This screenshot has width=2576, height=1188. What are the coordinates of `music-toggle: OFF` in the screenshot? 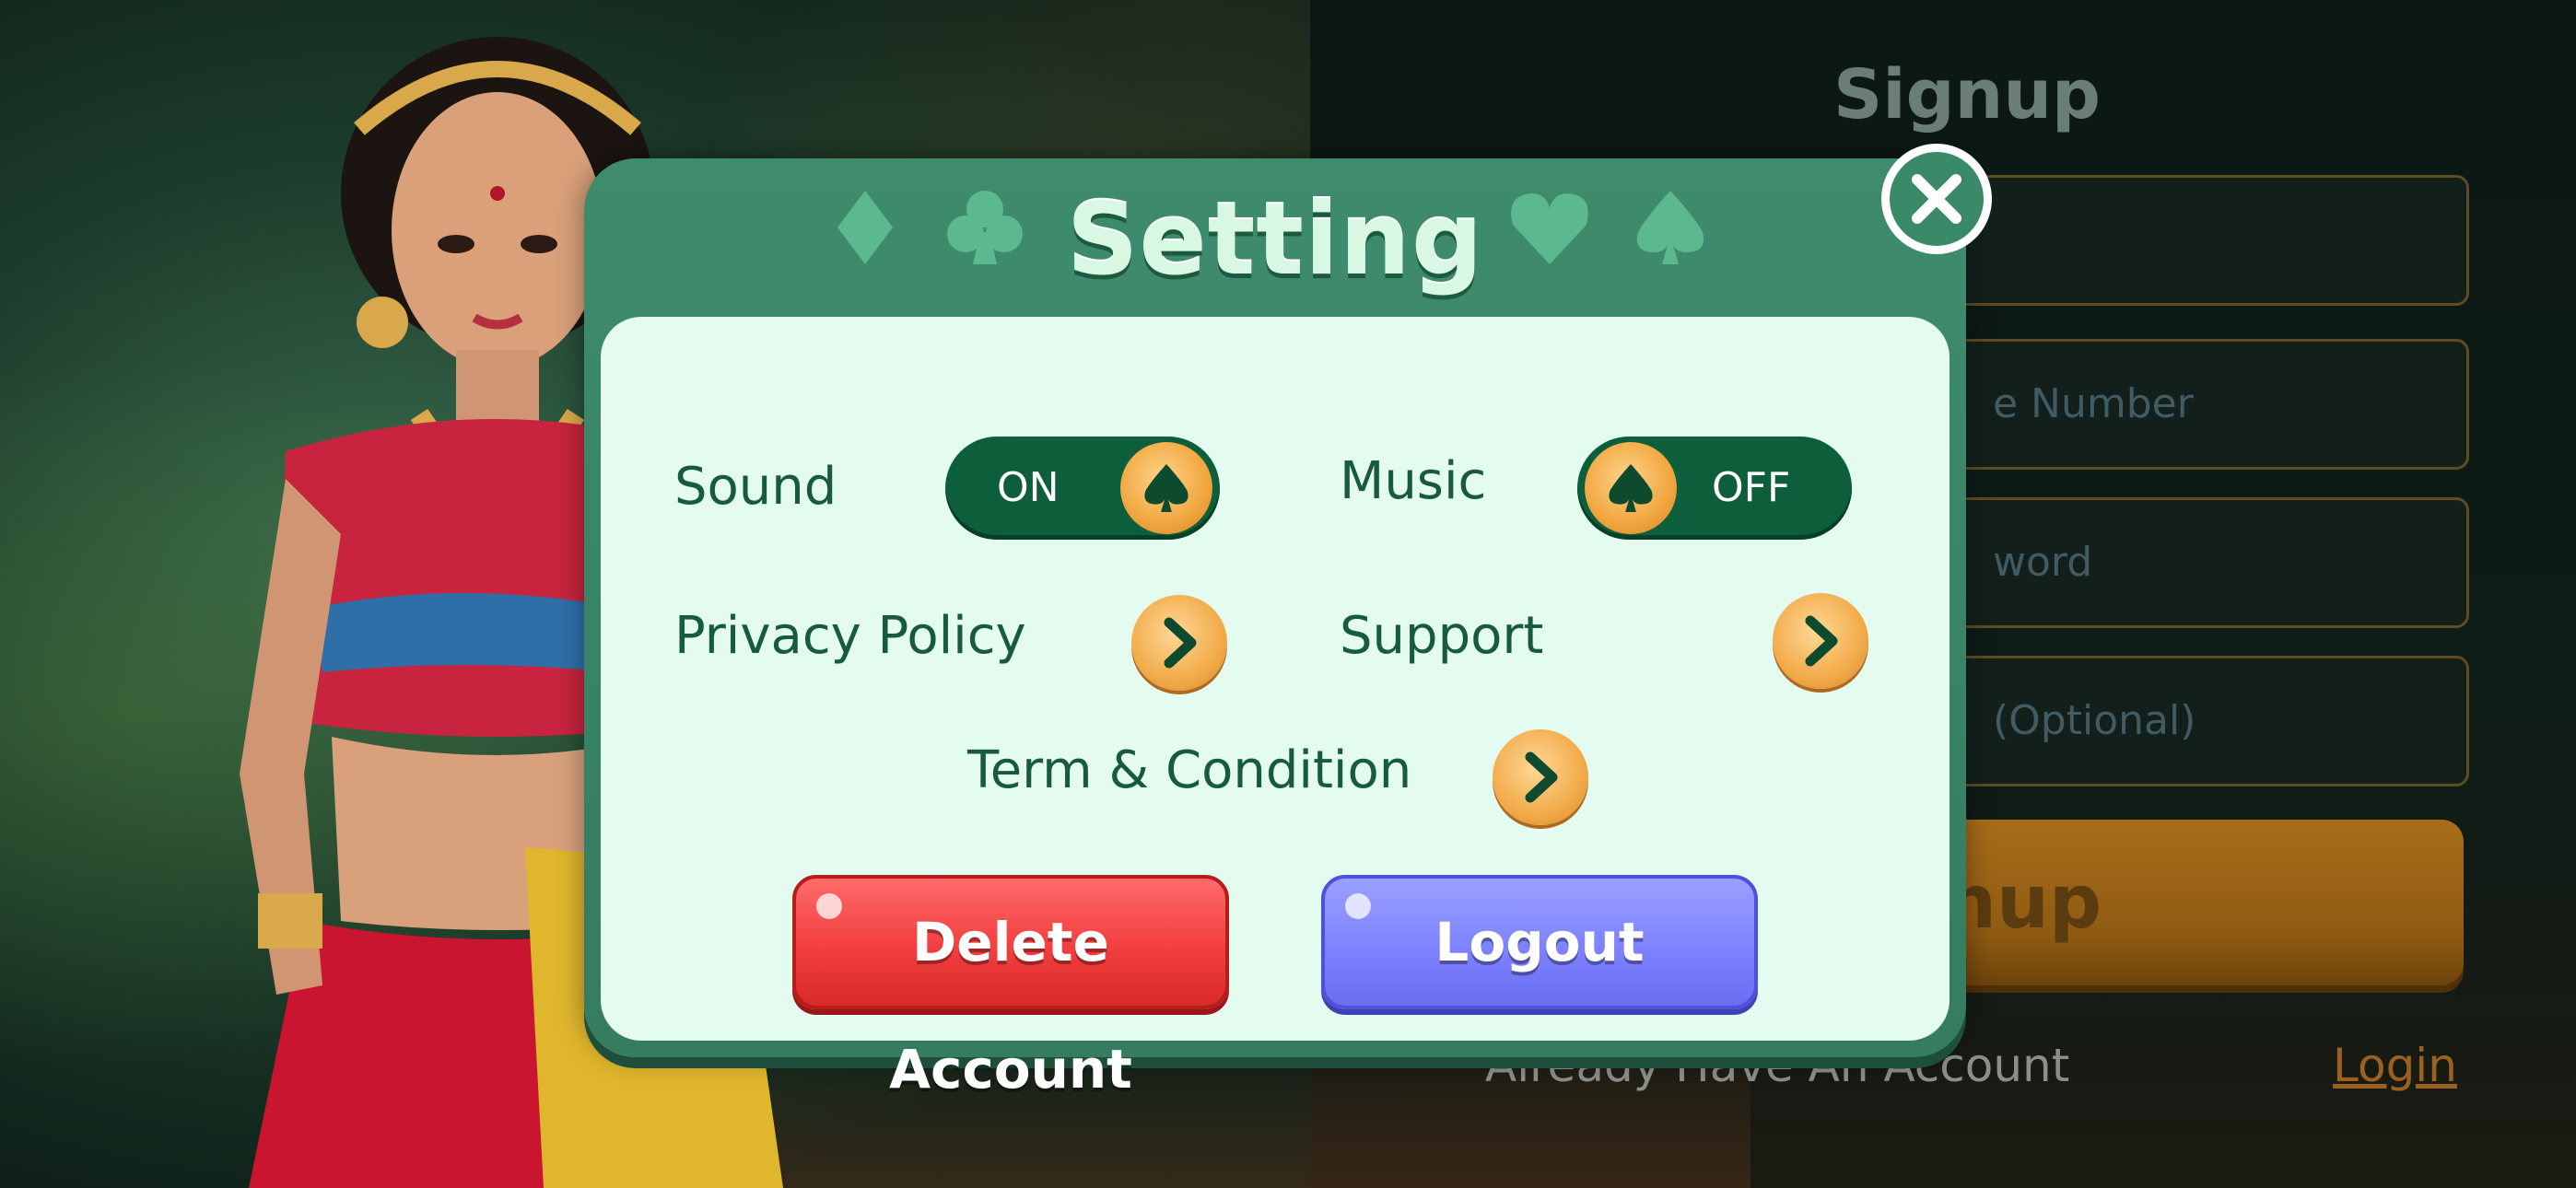 It's located at (1714, 488).